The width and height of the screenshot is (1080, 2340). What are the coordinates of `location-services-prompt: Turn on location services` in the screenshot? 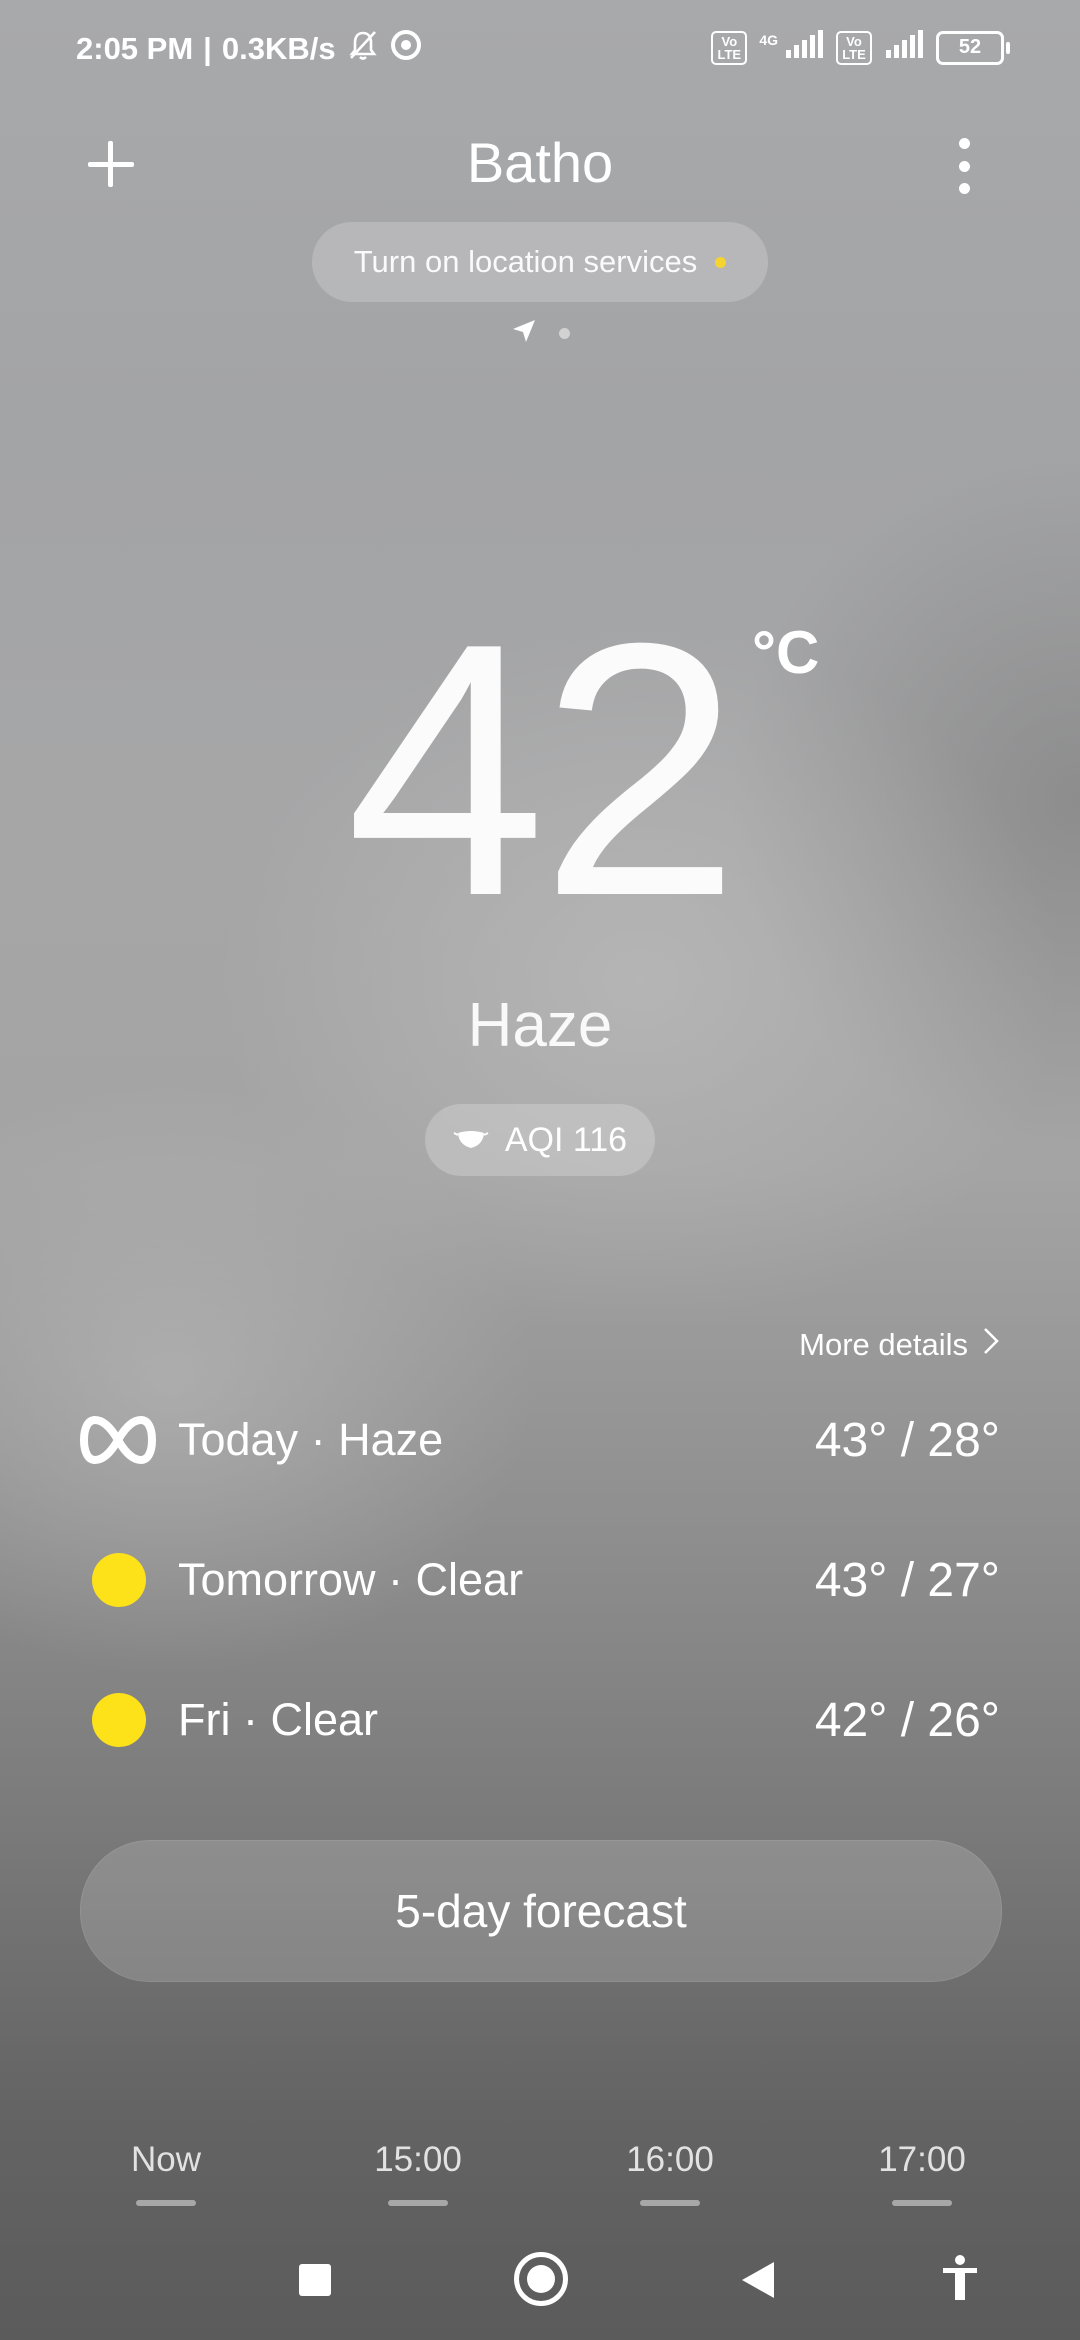 It's located at (540, 262).